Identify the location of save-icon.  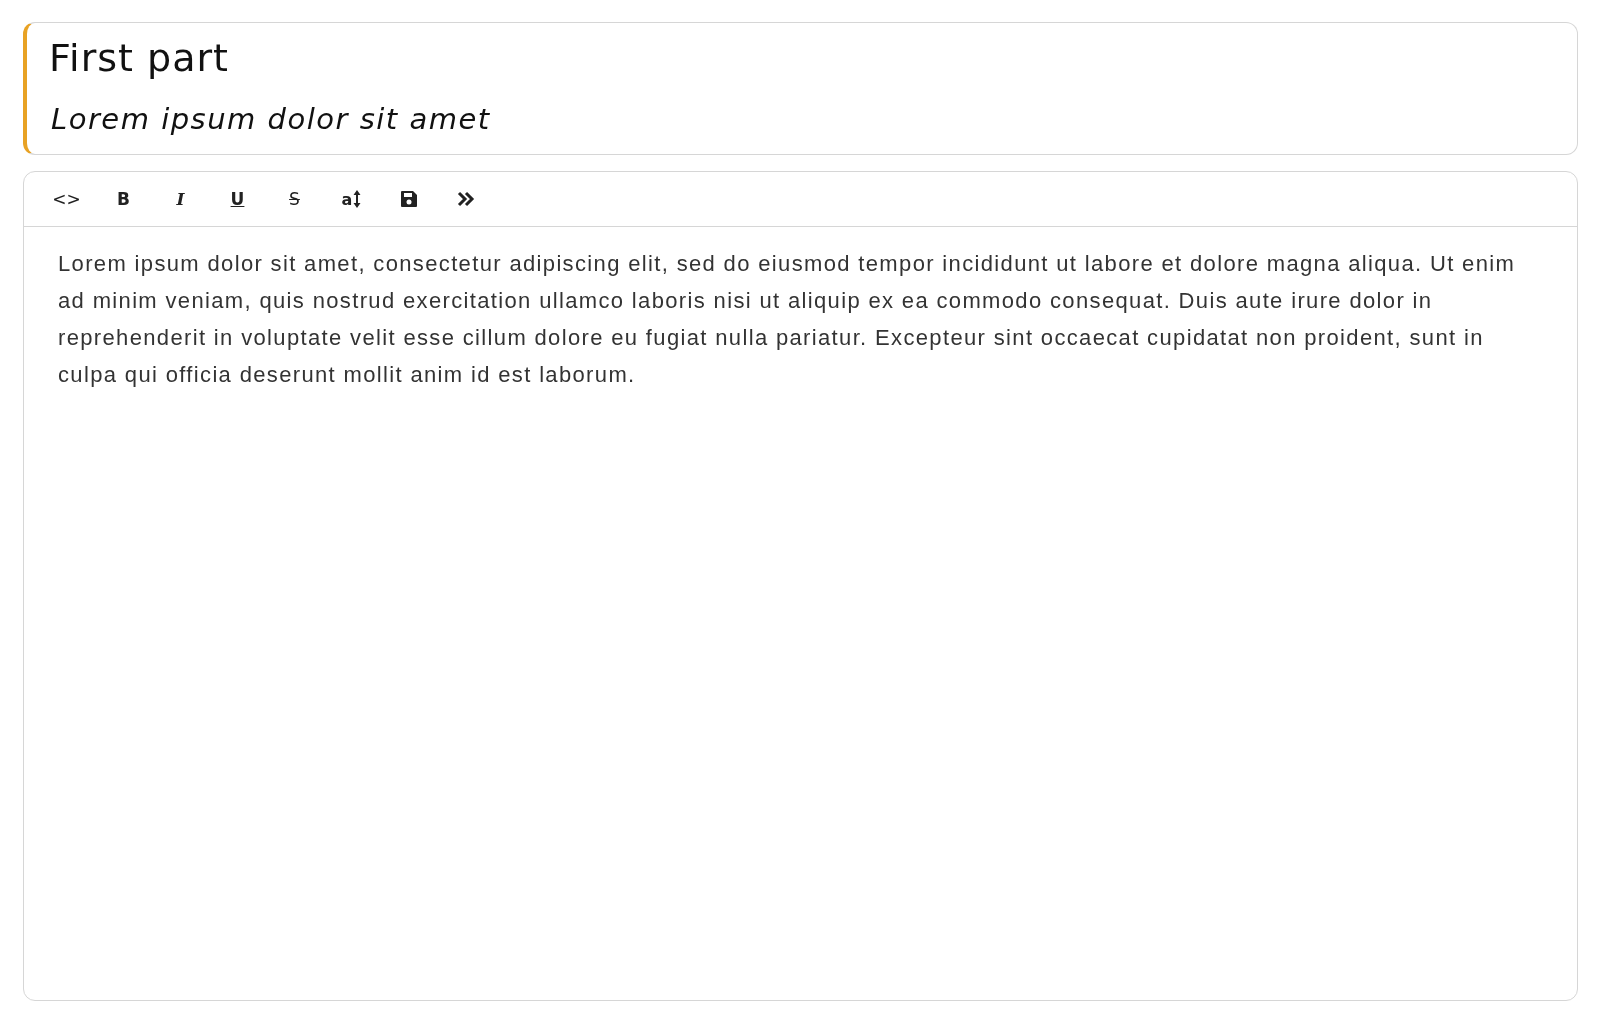
(408, 199).